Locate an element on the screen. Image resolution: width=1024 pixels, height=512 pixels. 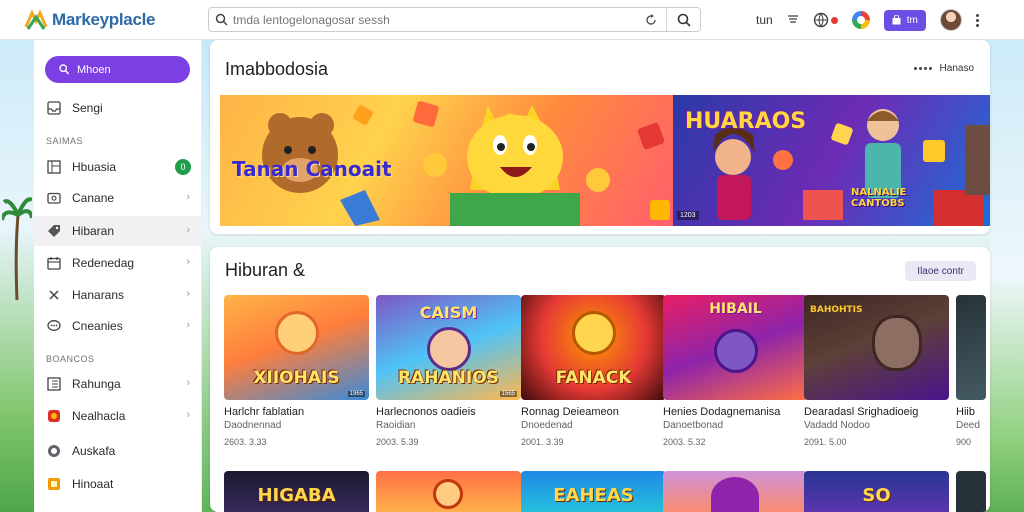
globe-icon is located at coordinates (54, 451).